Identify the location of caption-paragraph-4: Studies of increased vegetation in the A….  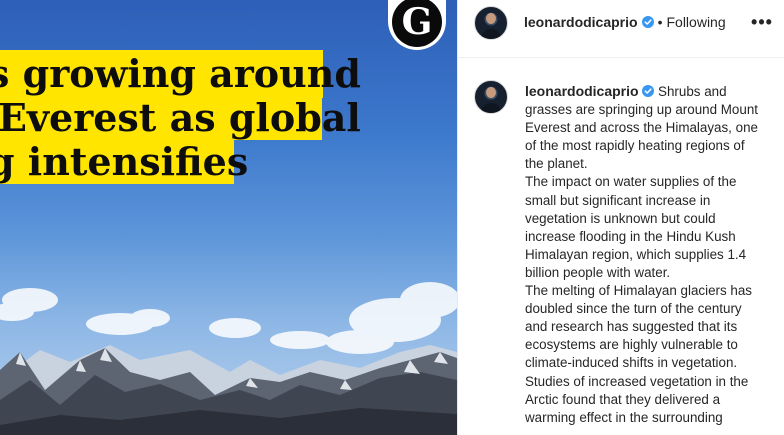
(637, 399).